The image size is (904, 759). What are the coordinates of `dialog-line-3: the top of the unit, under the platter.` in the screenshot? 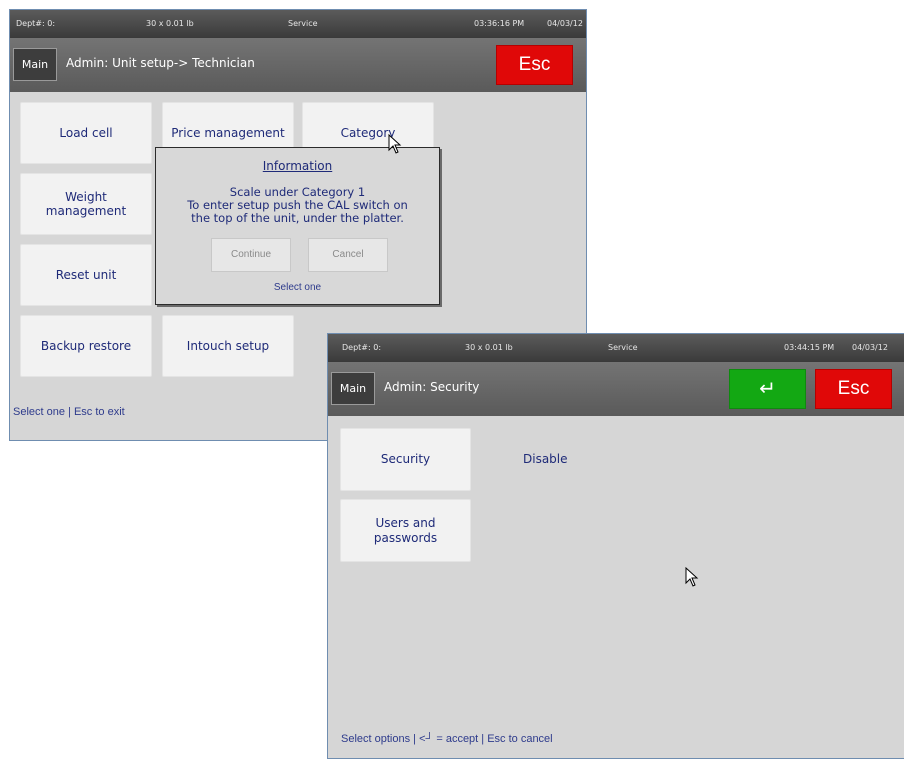 It's located at (297, 218).